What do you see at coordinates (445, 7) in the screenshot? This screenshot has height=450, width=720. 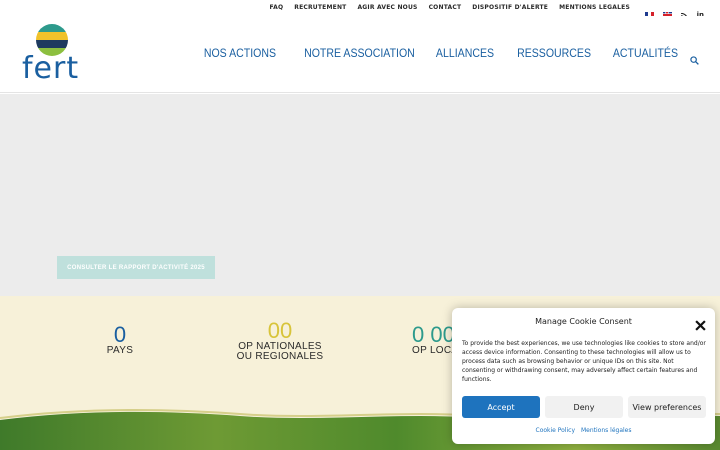 I see `top-nav-contact: CONTACT` at bounding box center [445, 7].